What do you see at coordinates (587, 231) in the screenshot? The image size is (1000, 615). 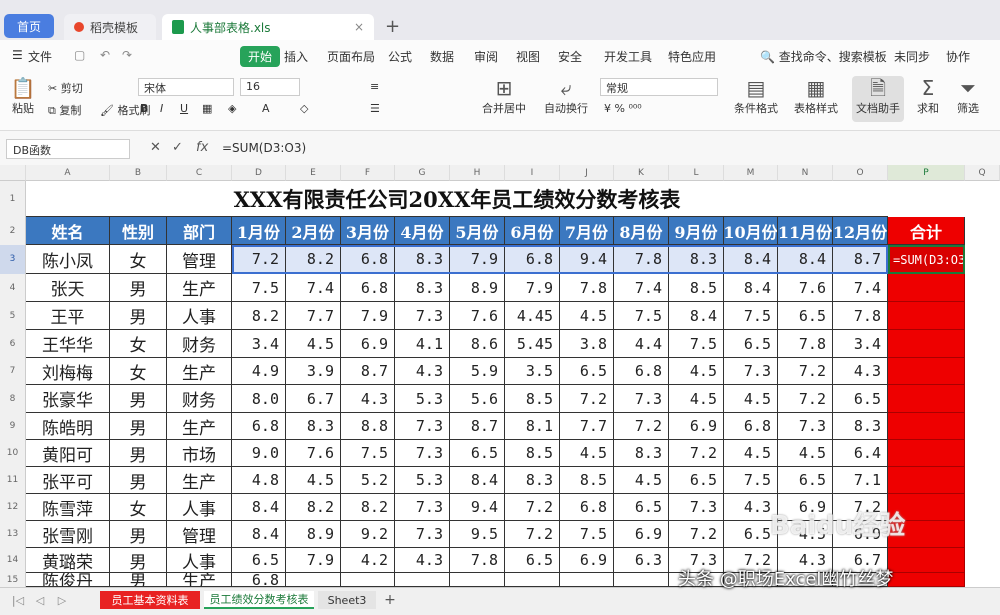 I see `header-cell: 7月份` at bounding box center [587, 231].